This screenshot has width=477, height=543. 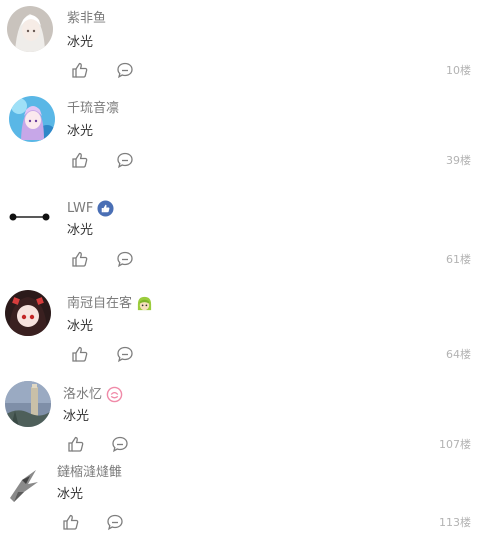 I want to click on username: 洛水忆, so click(x=93, y=394).